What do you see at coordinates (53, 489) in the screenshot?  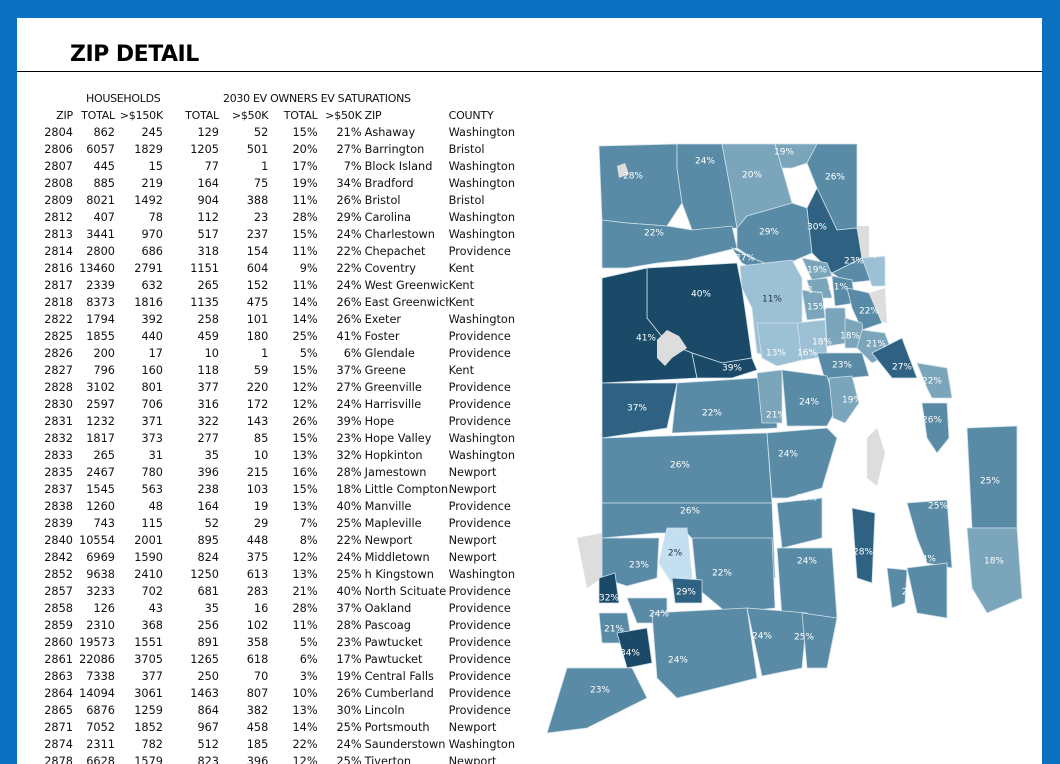 I see `cell-zip: 2837` at bounding box center [53, 489].